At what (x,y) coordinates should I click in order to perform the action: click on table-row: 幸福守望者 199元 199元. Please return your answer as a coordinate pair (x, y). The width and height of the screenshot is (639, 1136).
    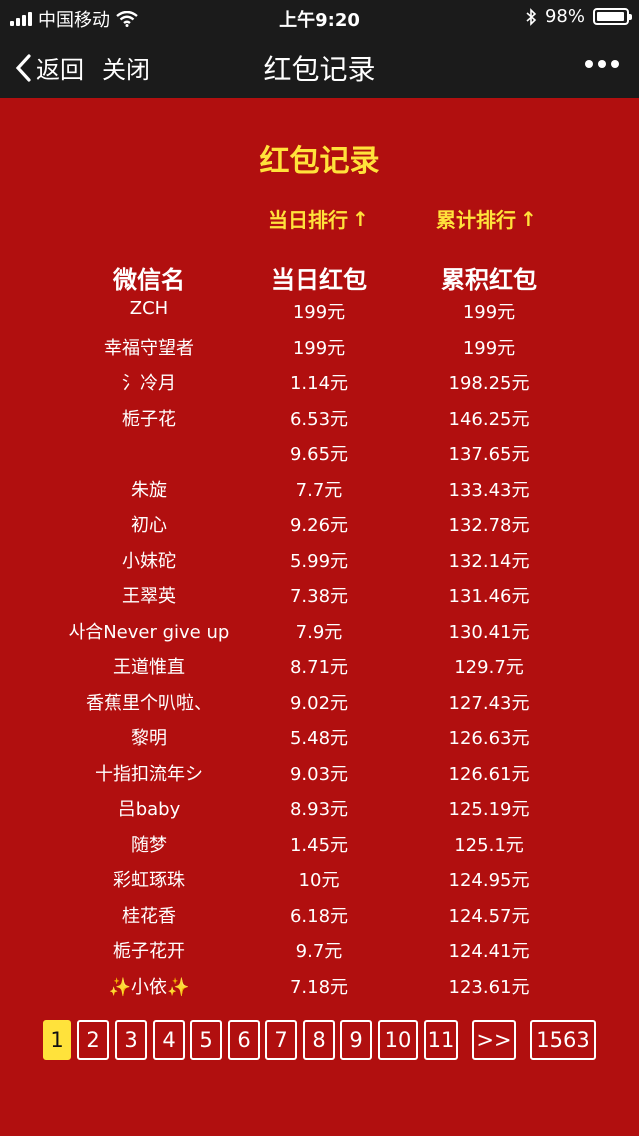
    Looking at the image, I should click on (319, 347).